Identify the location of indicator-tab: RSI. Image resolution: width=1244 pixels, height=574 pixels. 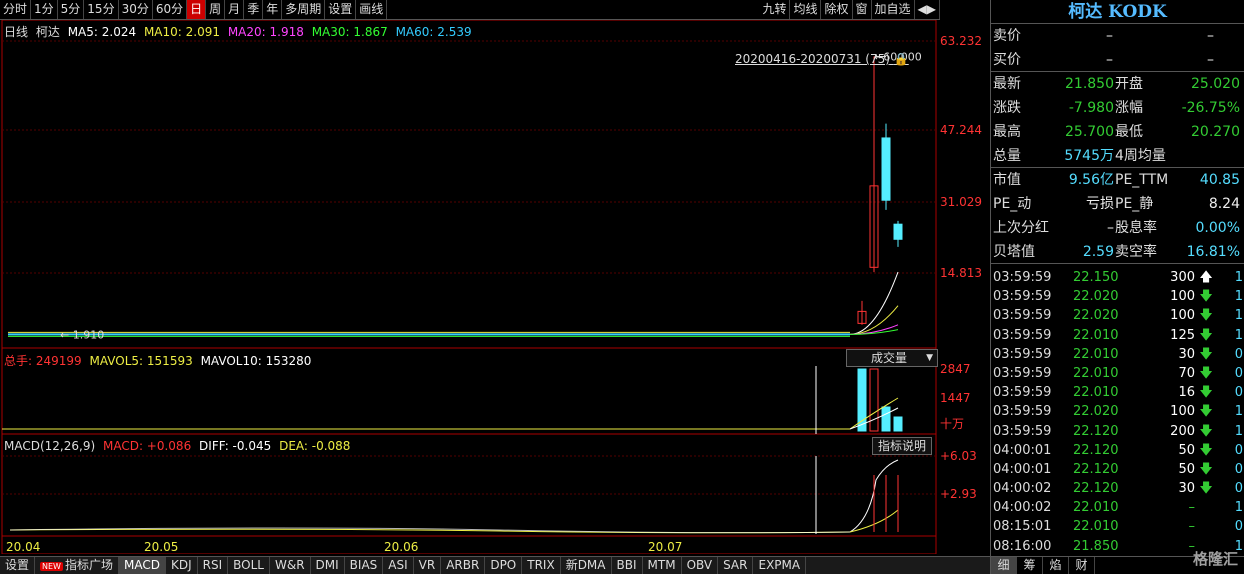
(213, 565).